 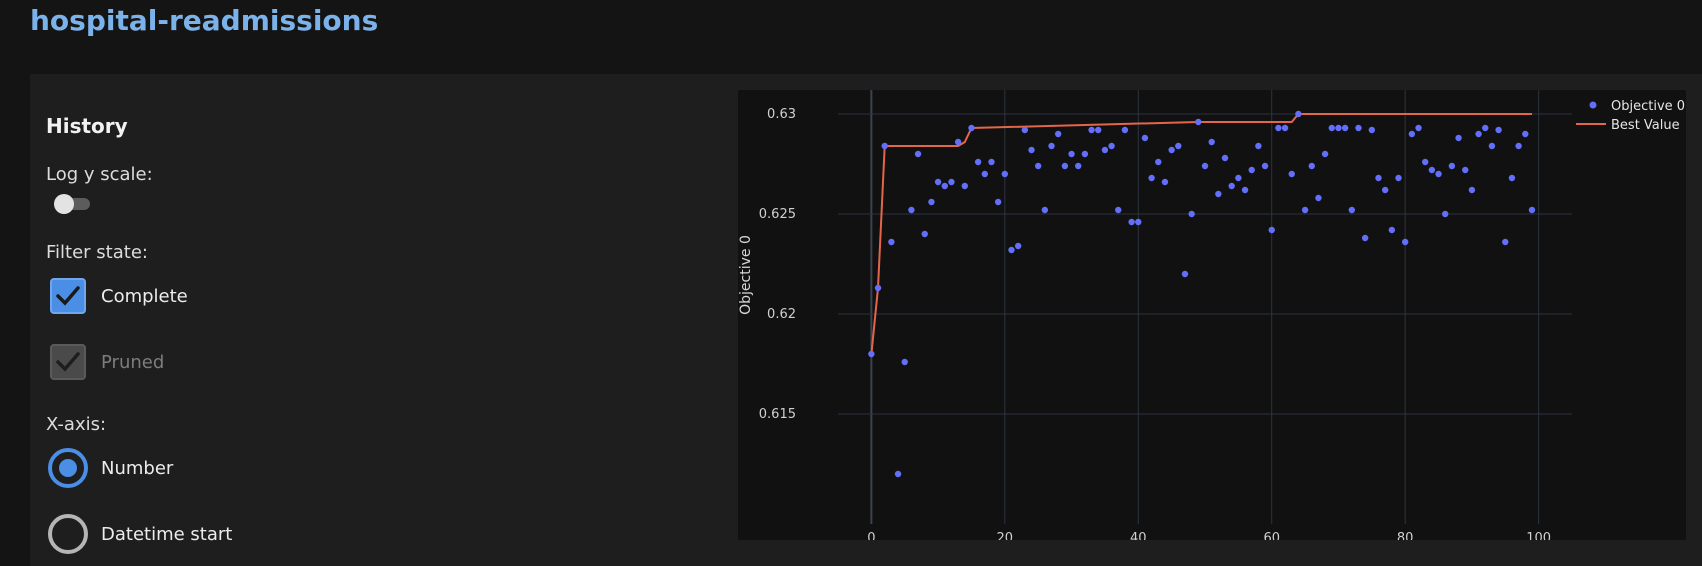 I want to click on complete-checkbox, so click(x=68, y=296).